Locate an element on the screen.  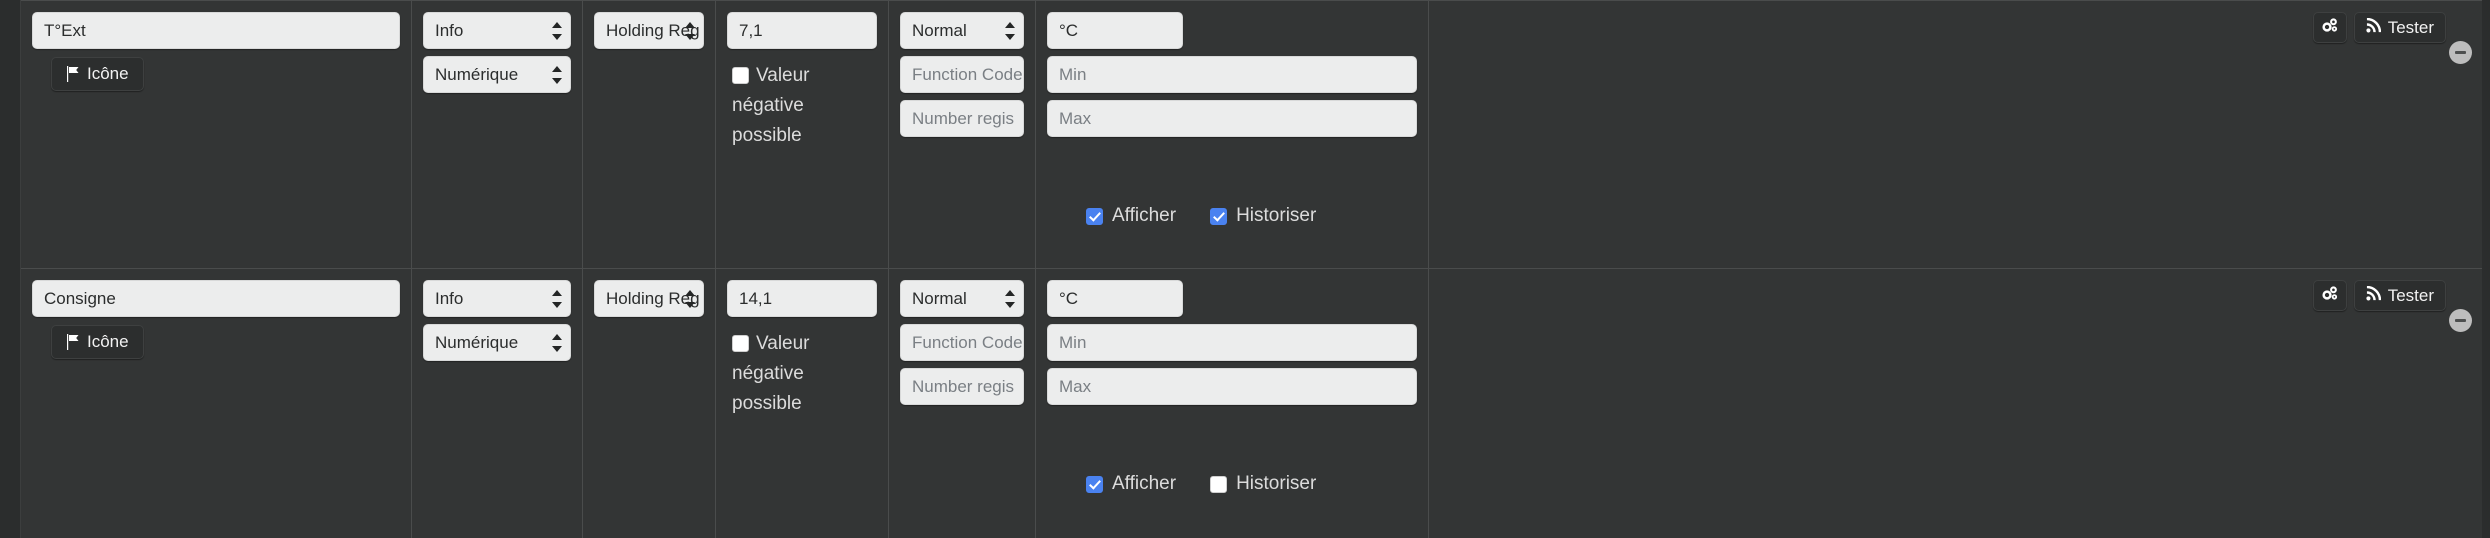
right-gutter is located at coordinates (2486, 269).